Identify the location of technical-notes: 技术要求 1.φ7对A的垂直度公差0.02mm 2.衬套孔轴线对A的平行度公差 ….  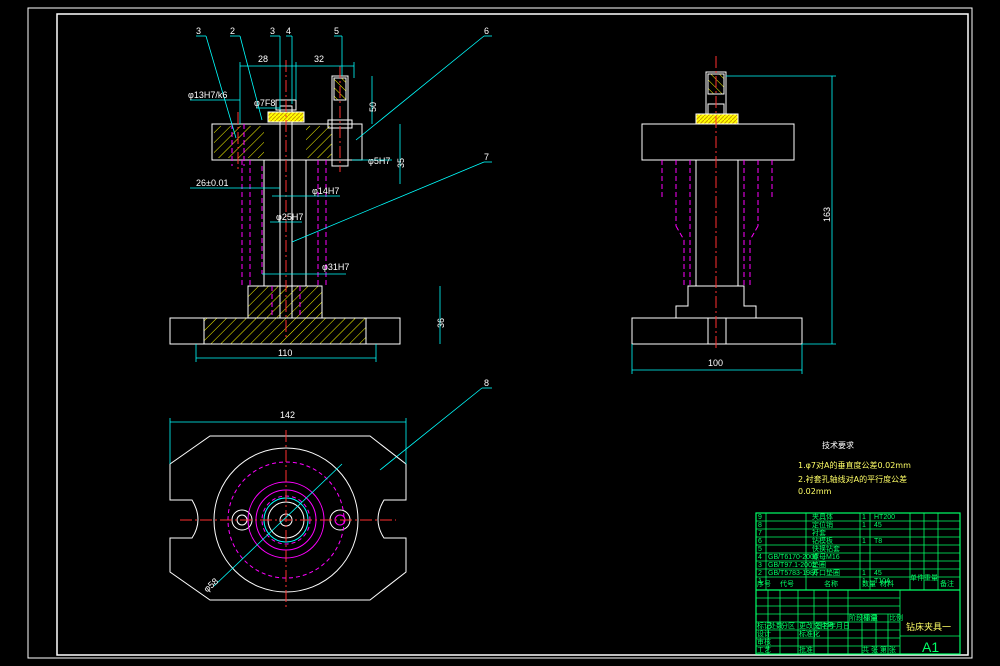
(854, 468).